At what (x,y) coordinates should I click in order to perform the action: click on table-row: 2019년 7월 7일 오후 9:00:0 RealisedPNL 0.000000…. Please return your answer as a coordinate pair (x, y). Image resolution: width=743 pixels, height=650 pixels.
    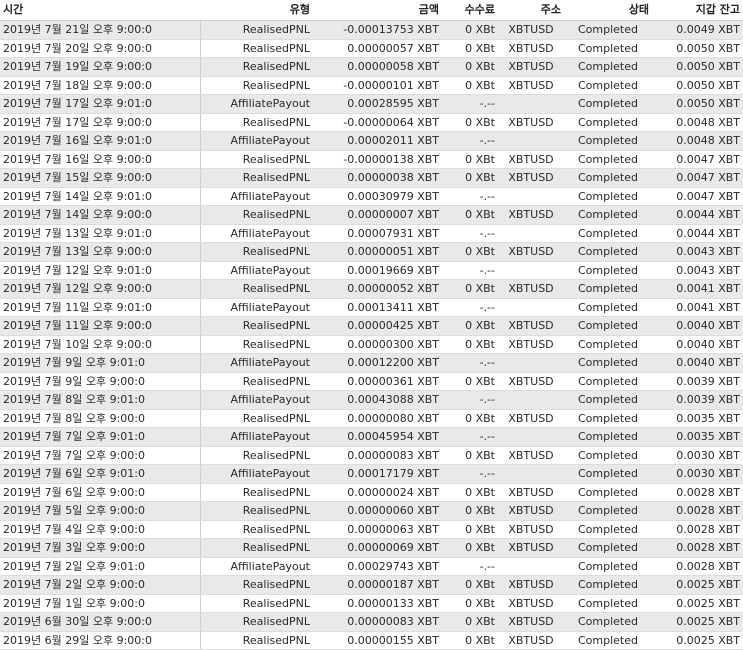
    Looking at the image, I should click on (371, 455).